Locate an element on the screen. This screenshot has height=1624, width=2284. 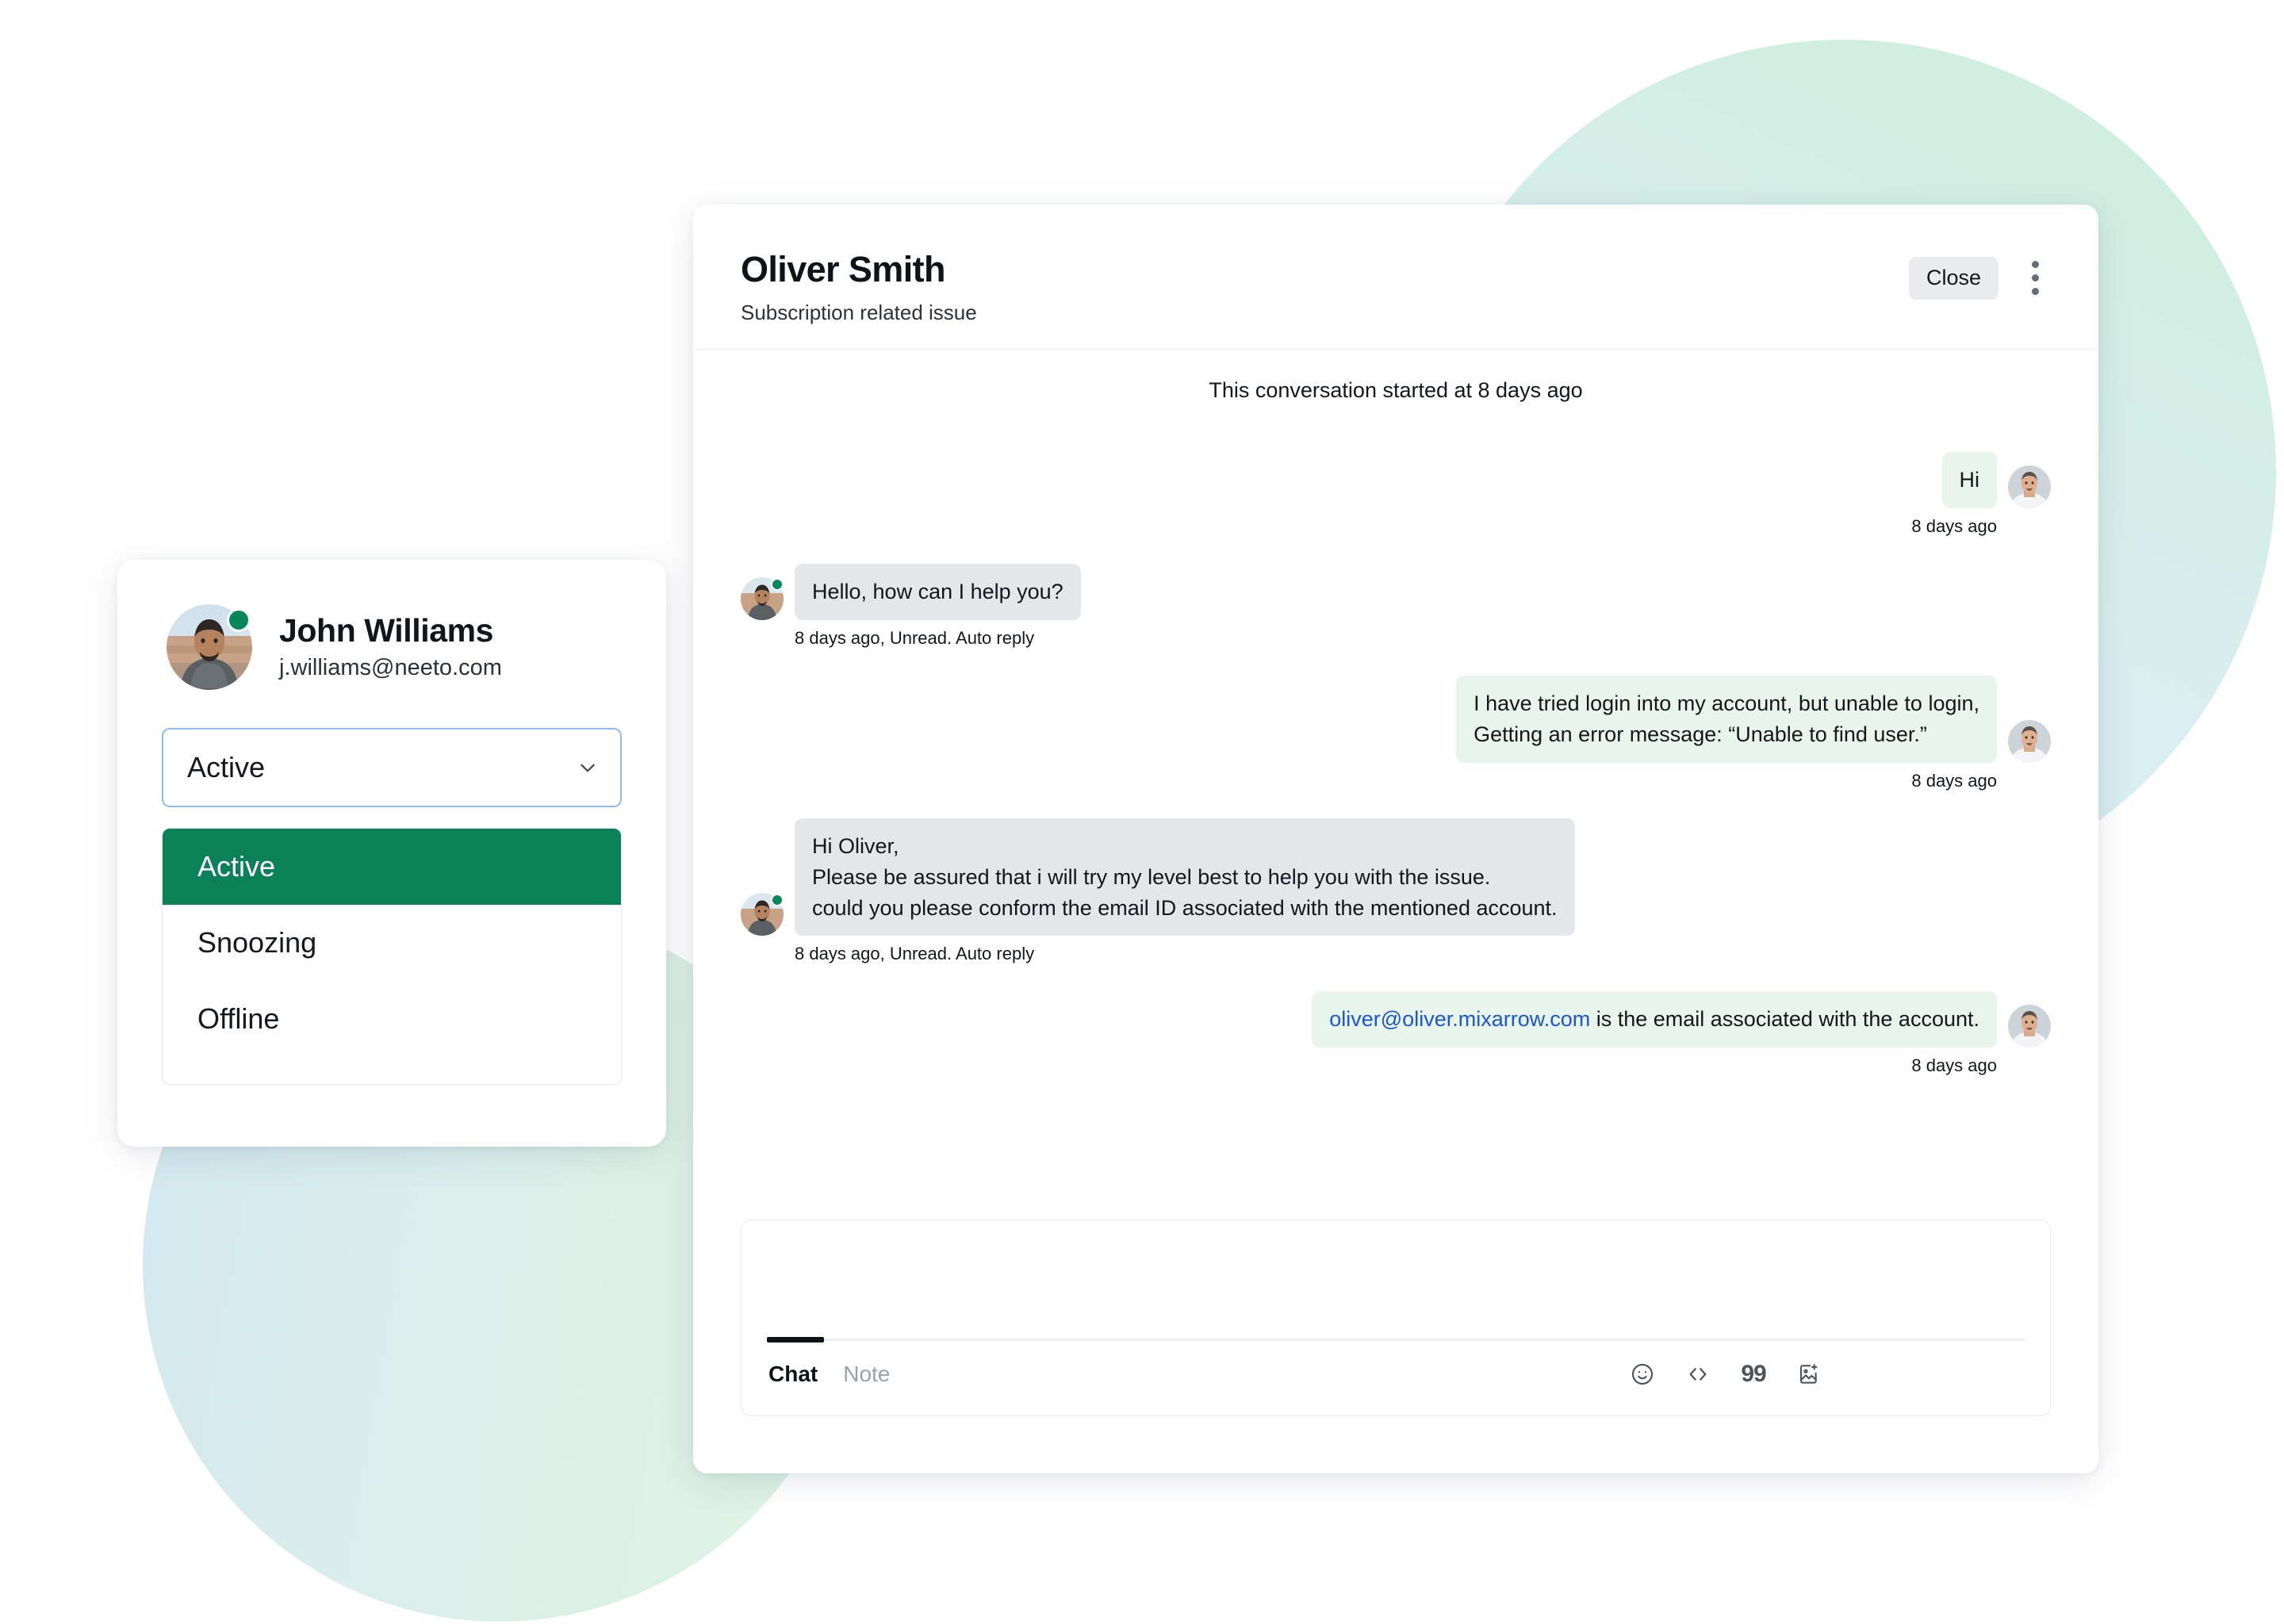
chevron-down-icon is located at coordinates (587, 767).